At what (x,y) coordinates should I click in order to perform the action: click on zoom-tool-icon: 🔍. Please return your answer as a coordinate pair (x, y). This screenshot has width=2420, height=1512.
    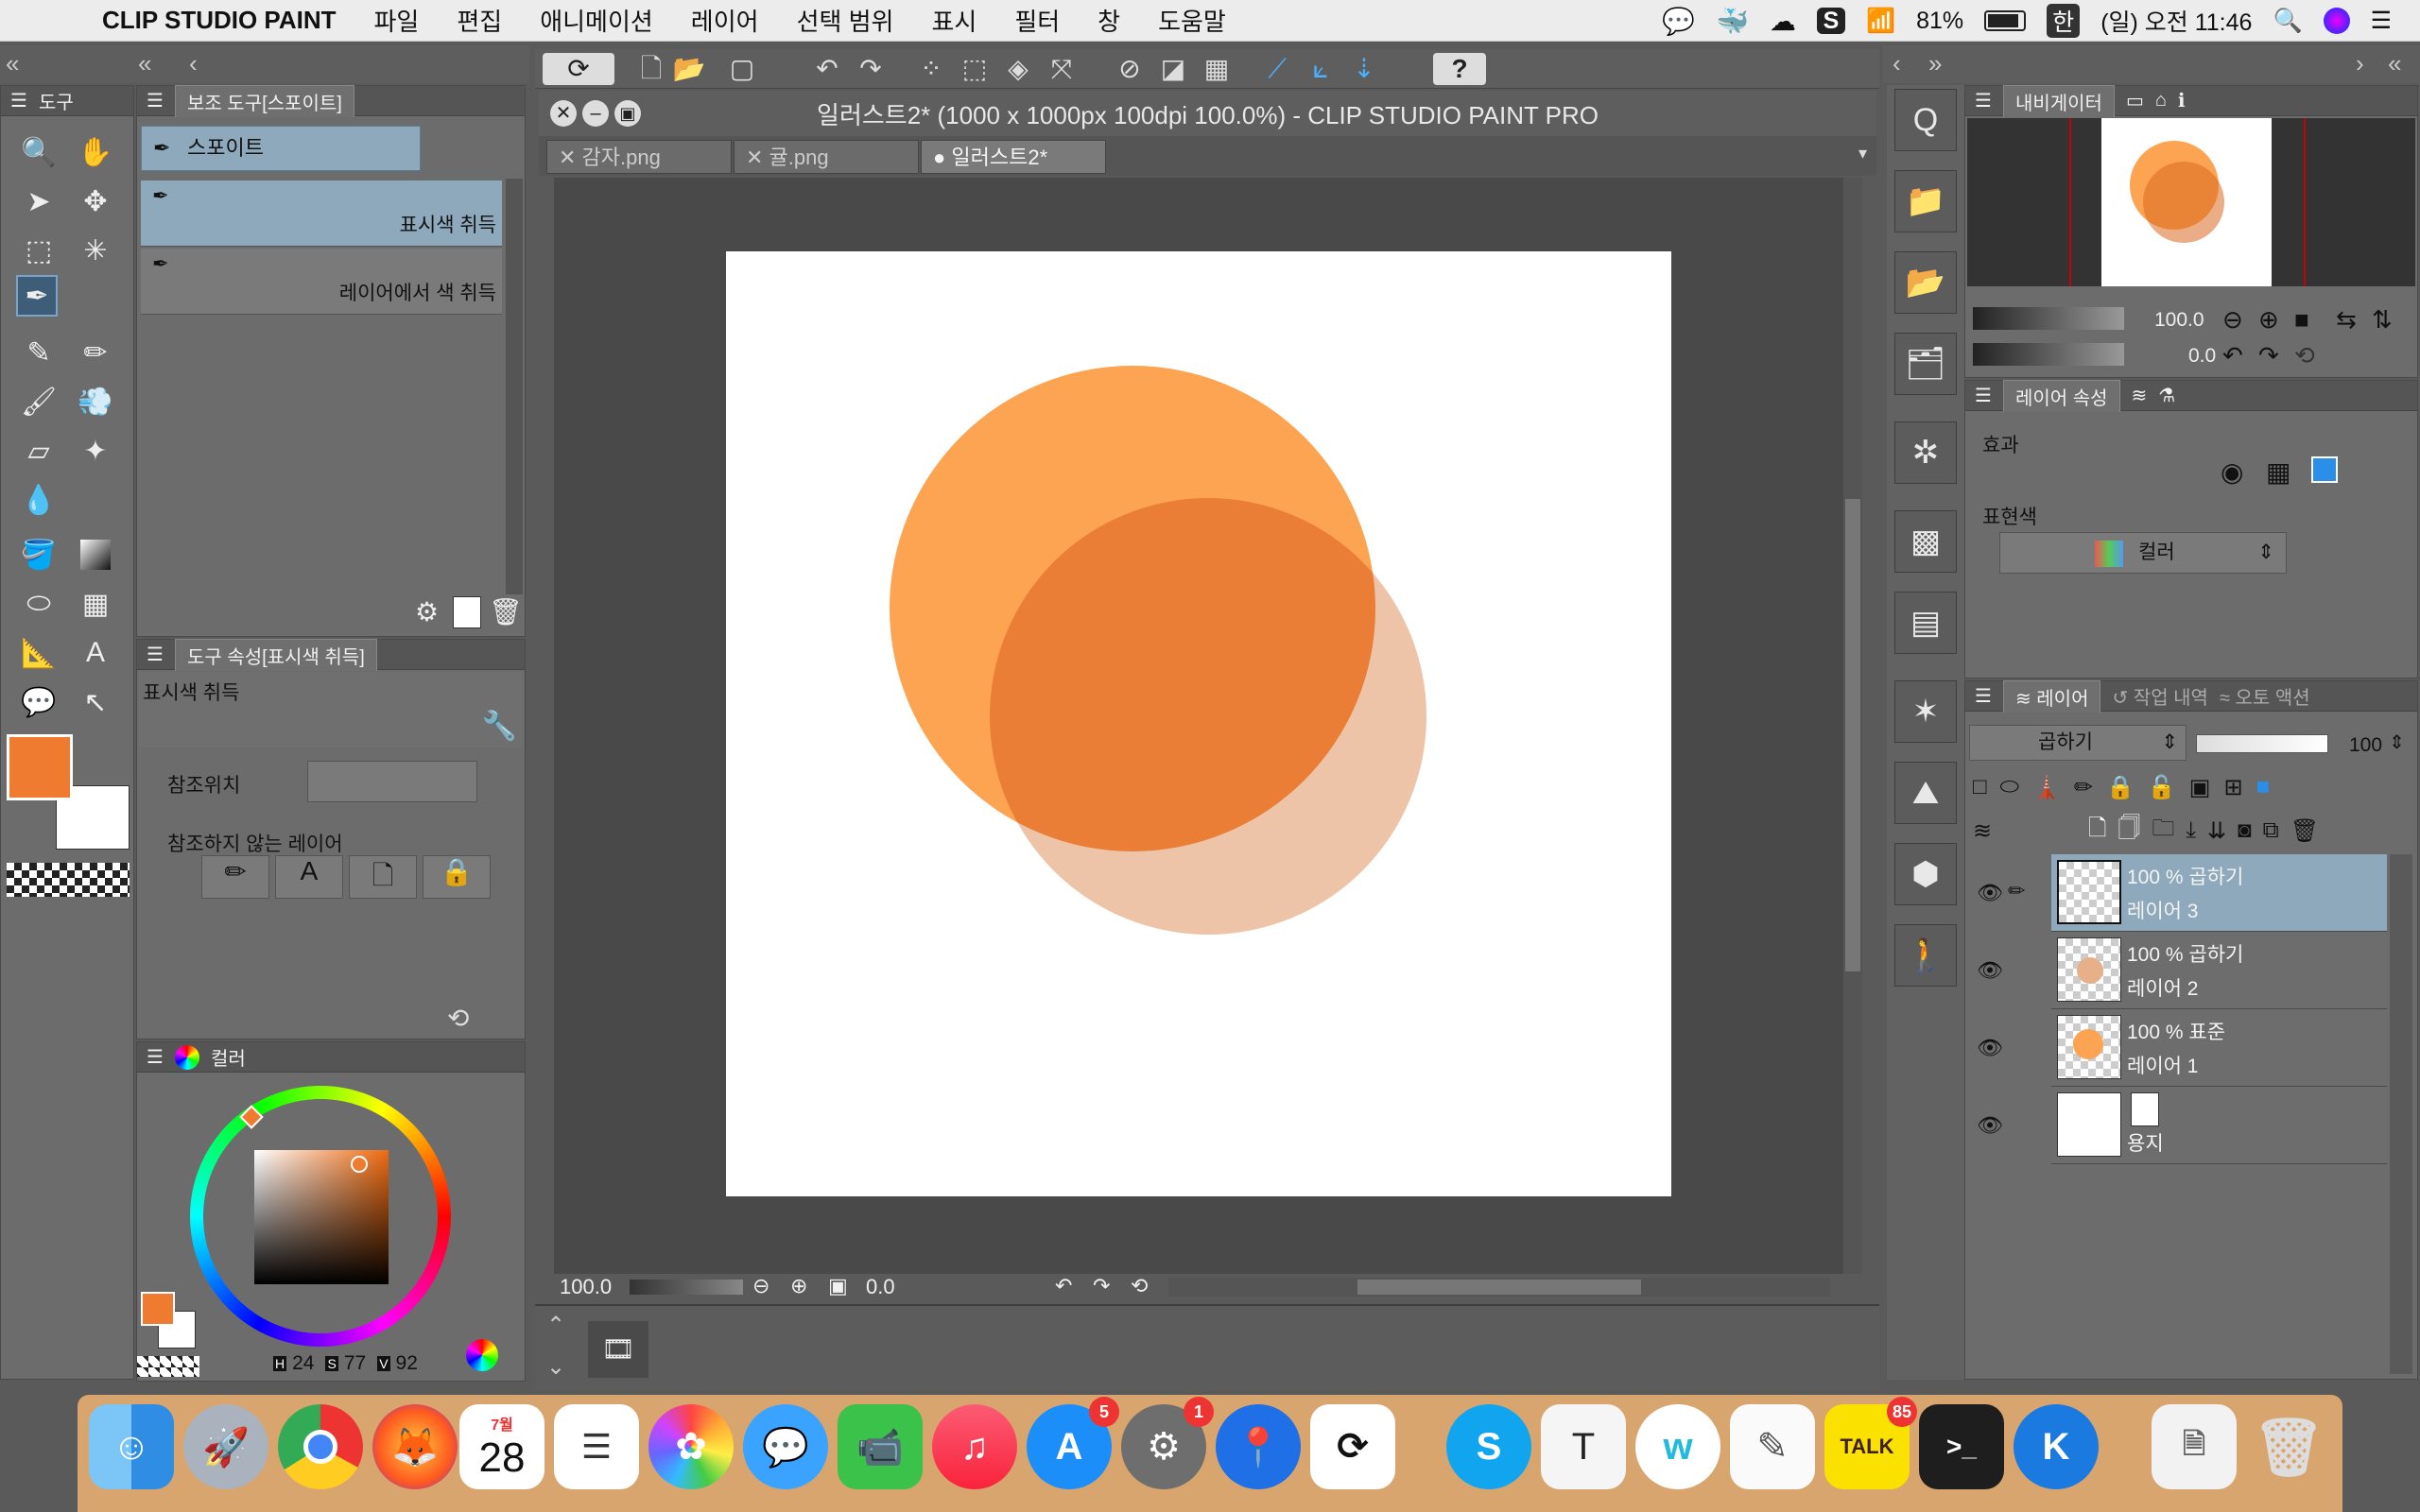
    Looking at the image, I should click on (39, 152).